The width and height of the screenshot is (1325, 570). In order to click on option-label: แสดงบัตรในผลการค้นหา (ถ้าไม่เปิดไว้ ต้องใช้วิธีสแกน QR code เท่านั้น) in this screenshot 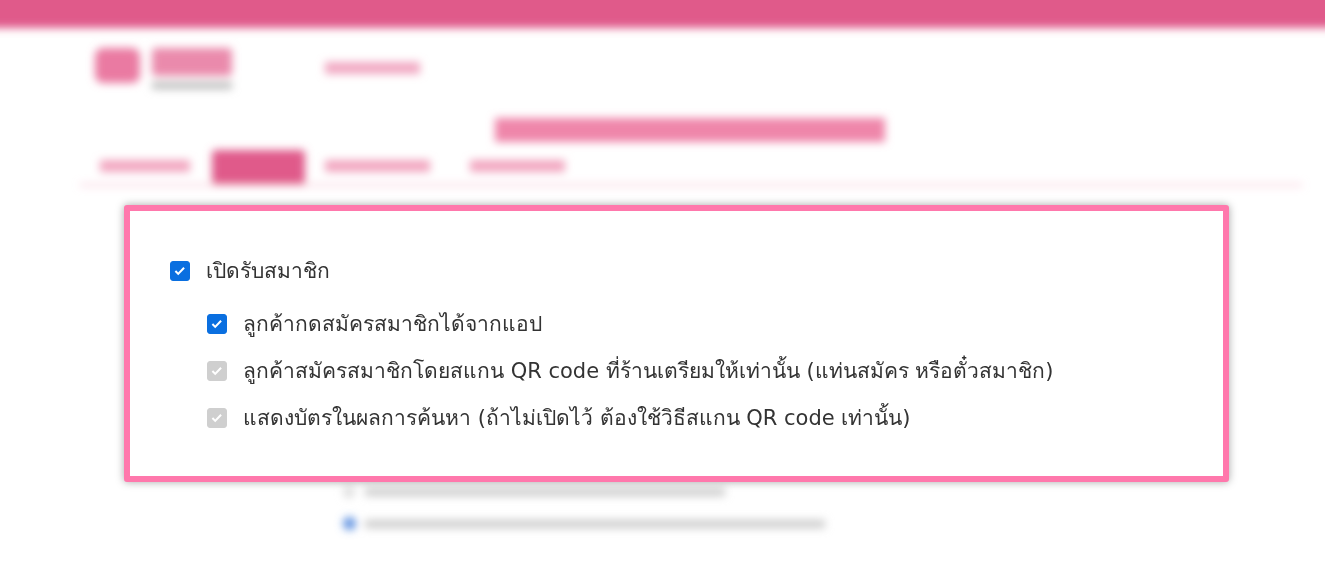, I will do `click(577, 418)`.